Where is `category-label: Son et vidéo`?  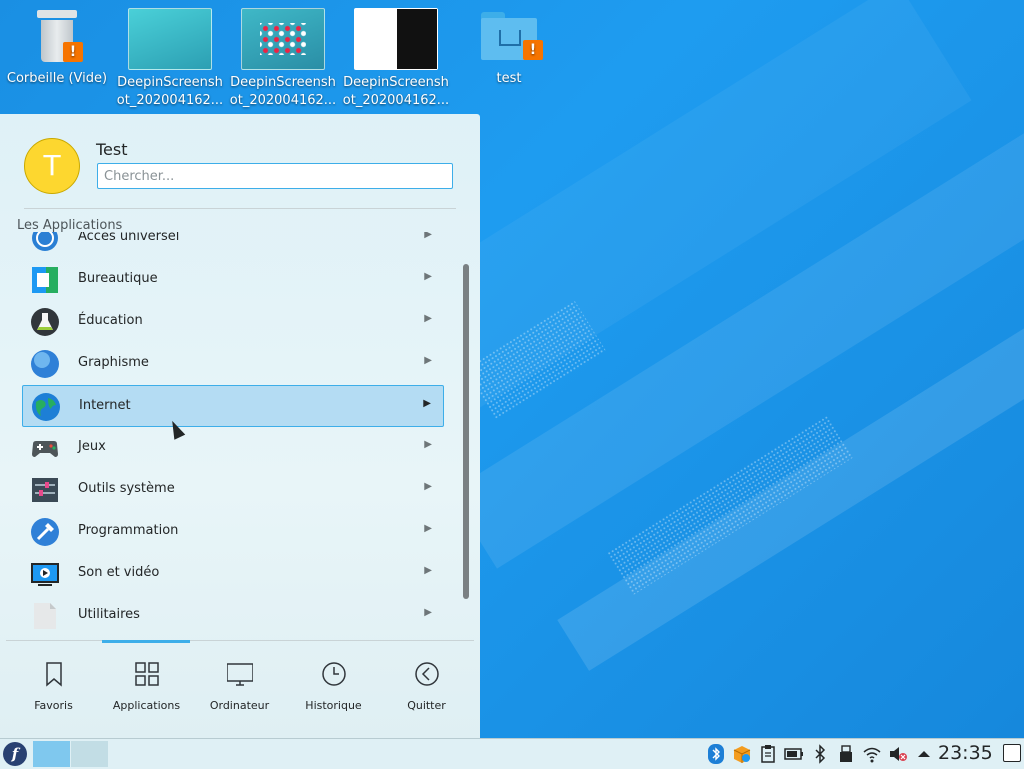
category-label: Son et vidéo is located at coordinates (119, 572).